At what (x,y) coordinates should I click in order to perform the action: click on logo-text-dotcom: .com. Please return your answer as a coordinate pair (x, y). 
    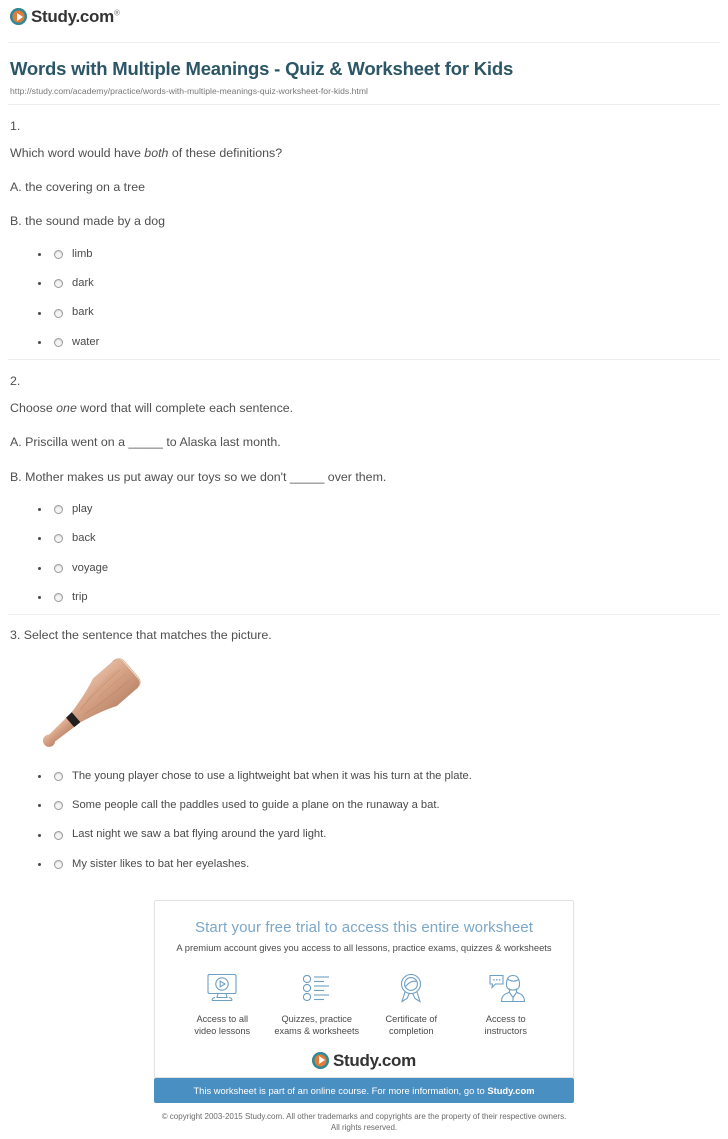
    Looking at the image, I should click on (94, 16).